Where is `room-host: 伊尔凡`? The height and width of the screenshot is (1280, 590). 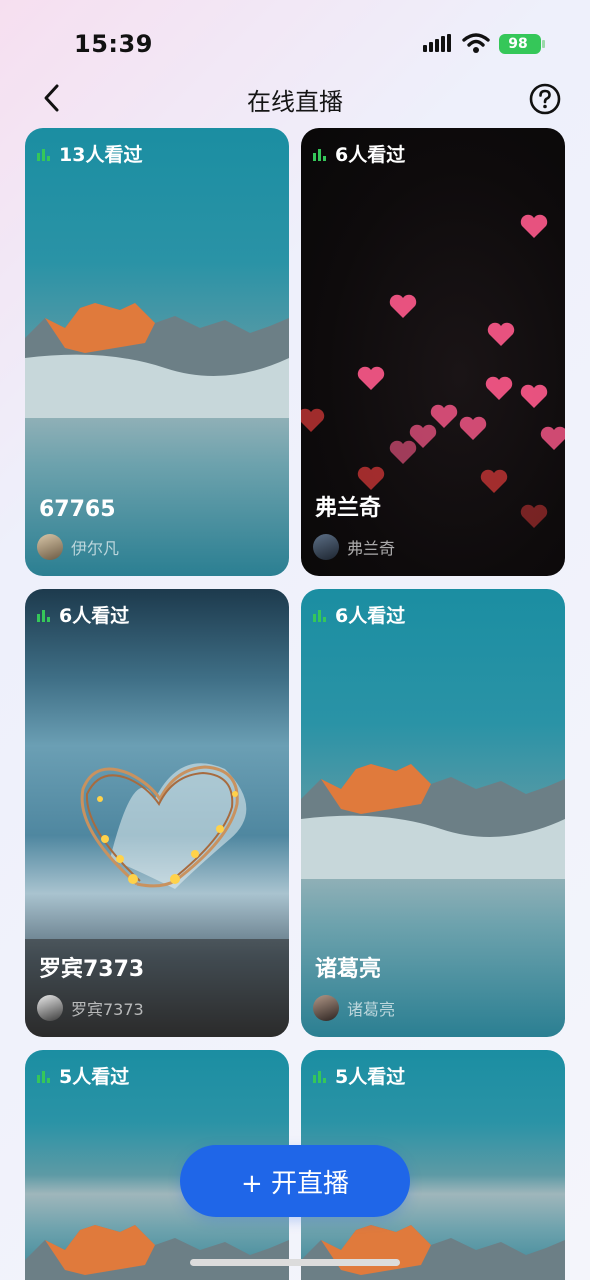 room-host: 伊尔凡 is located at coordinates (78, 547).